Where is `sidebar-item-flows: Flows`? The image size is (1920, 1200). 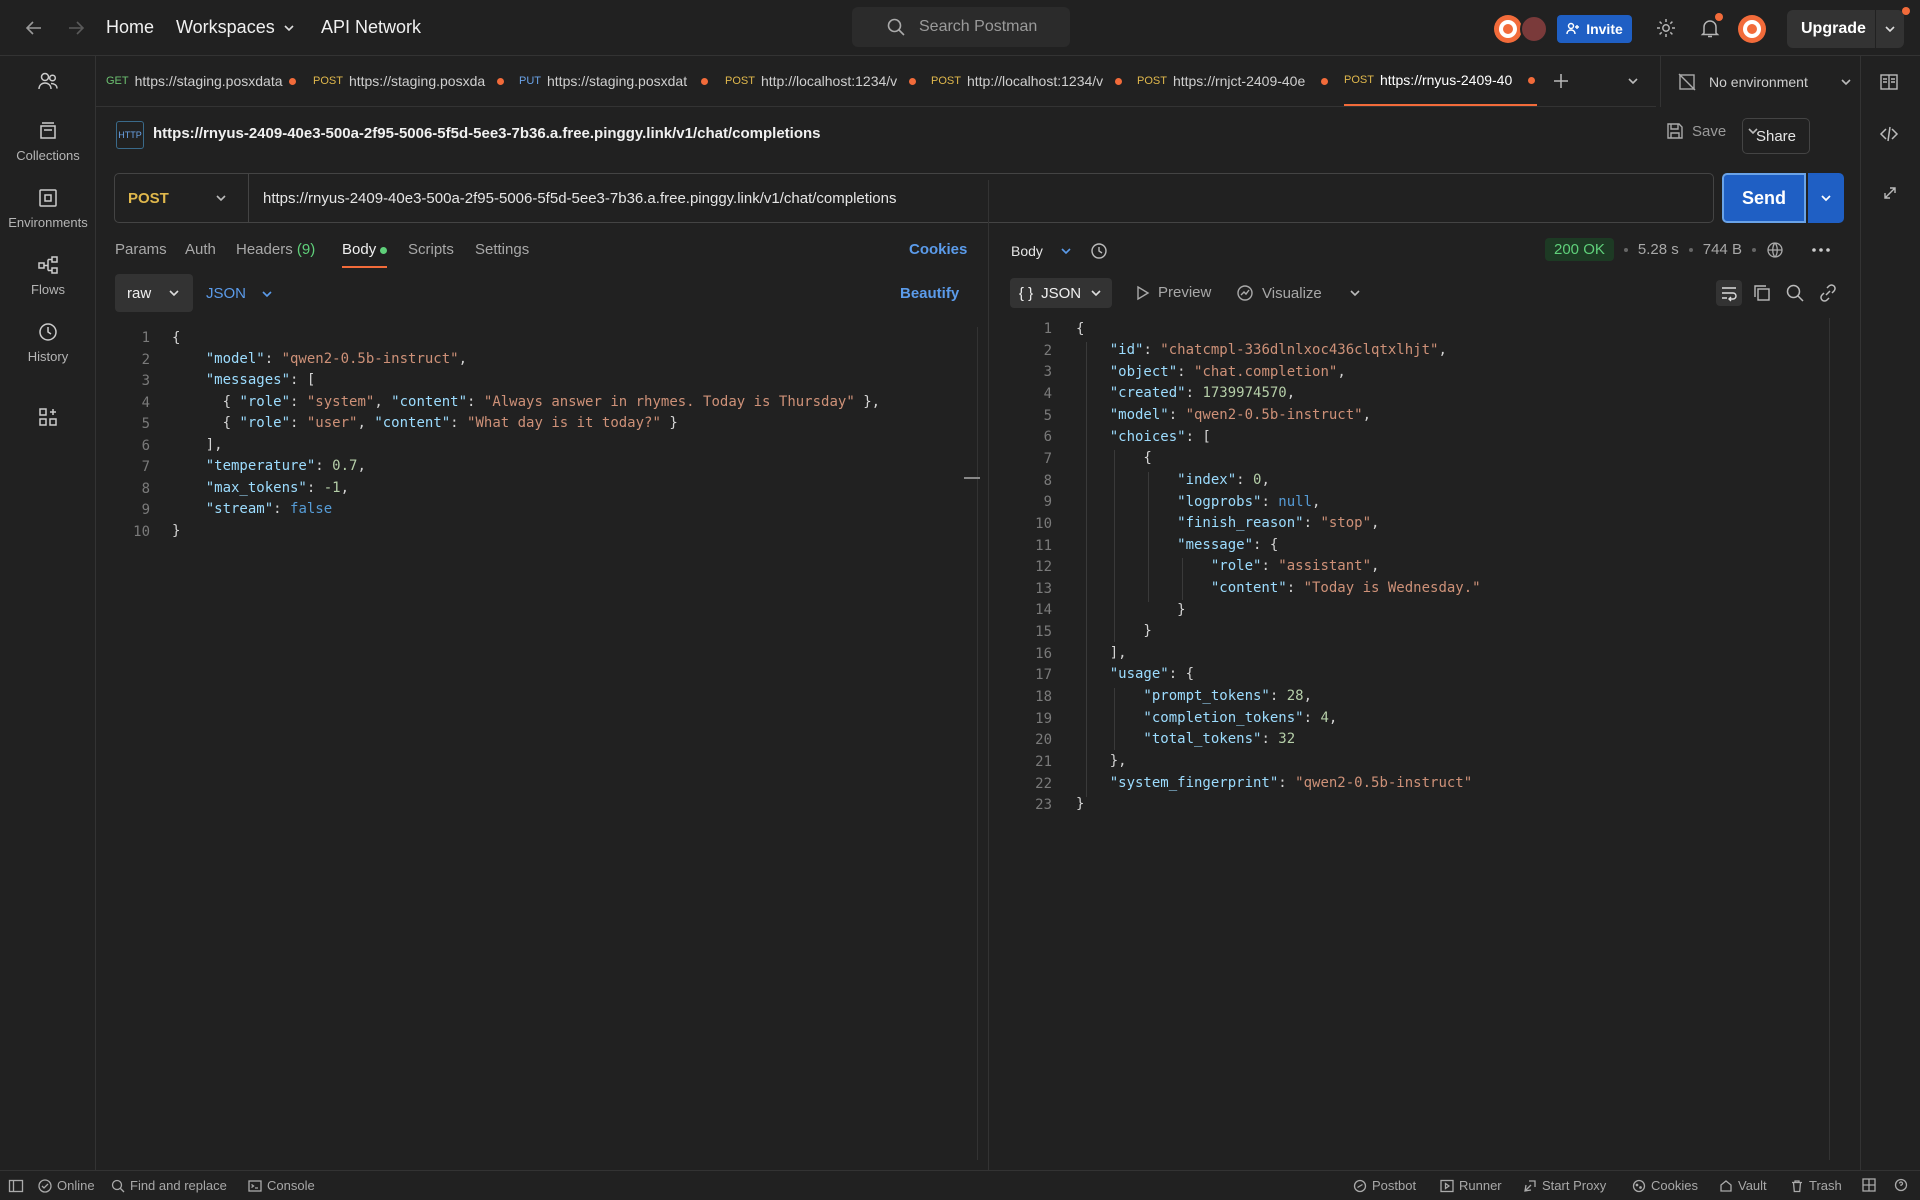
sidebar-item-flows: Flows is located at coordinates (48, 275).